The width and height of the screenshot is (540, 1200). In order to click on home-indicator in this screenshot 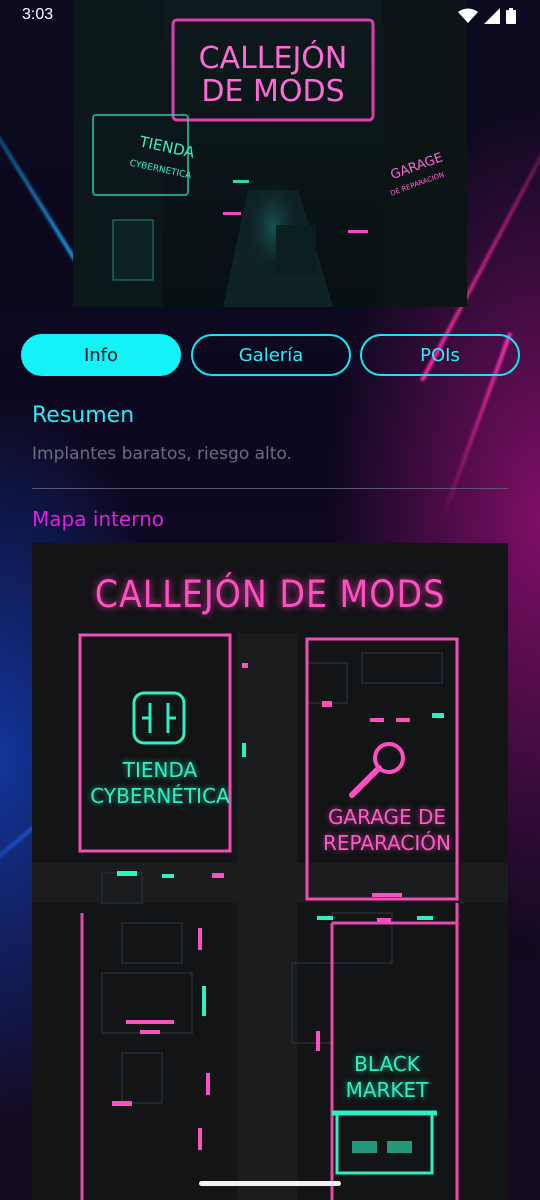, I will do `click(270, 1183)`.